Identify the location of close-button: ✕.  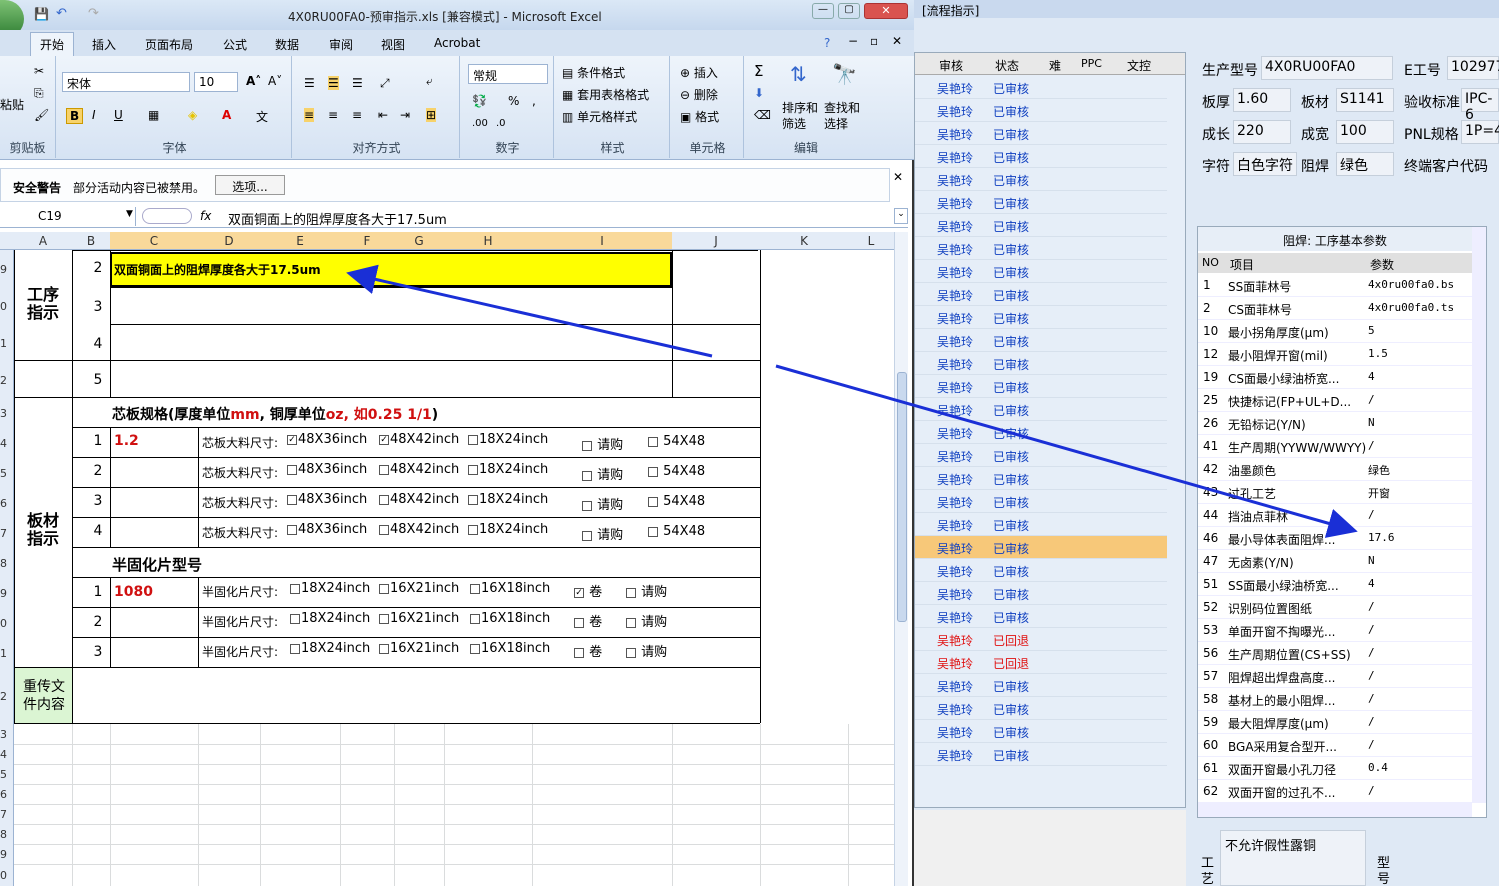
(886, 11).